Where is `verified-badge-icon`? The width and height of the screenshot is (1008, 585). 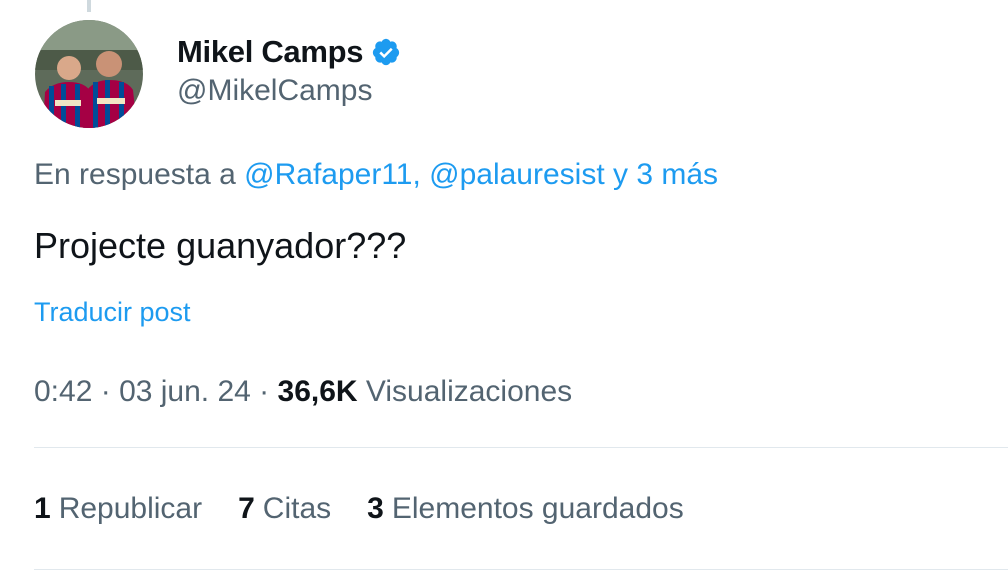 verified-badge-icon is located at coordinates (386, 52).